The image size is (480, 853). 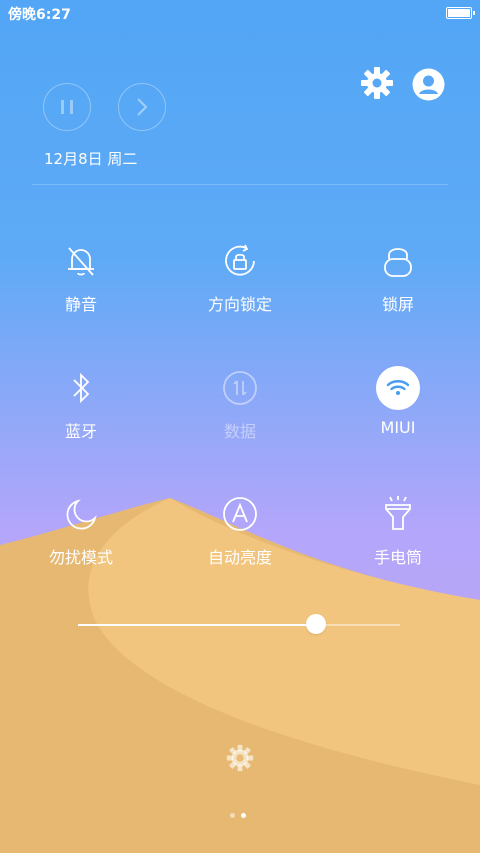 I want to click on toggle-label: 数据, so click(x=239, y=431).